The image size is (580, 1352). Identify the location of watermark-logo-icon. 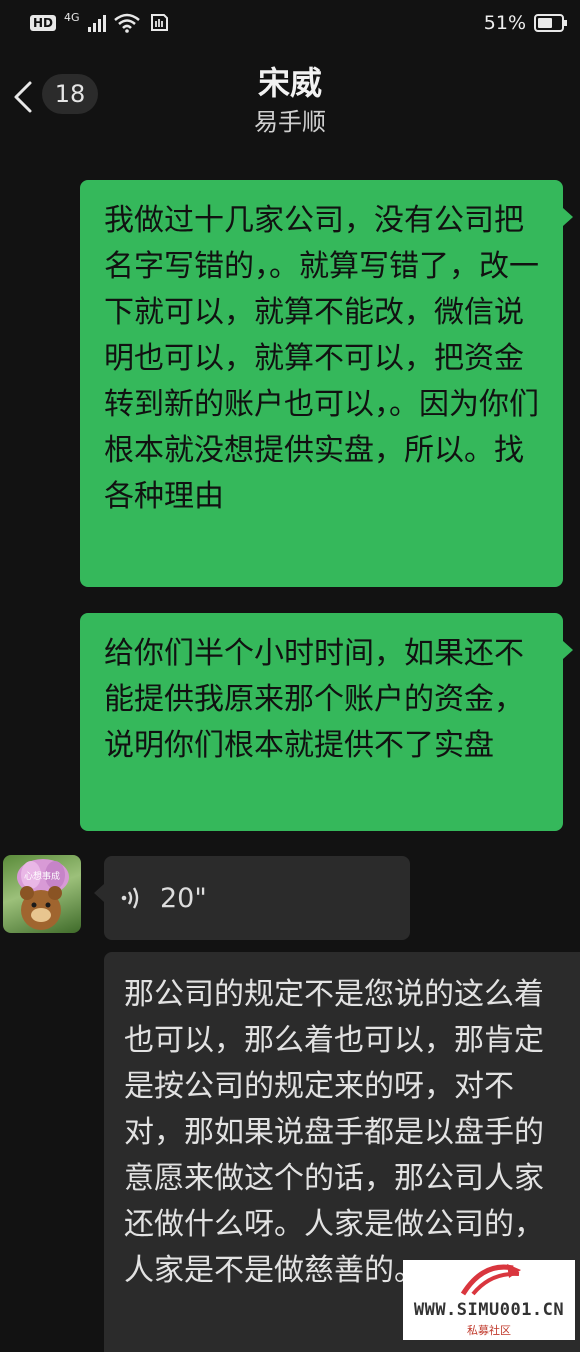
(490, 1280).